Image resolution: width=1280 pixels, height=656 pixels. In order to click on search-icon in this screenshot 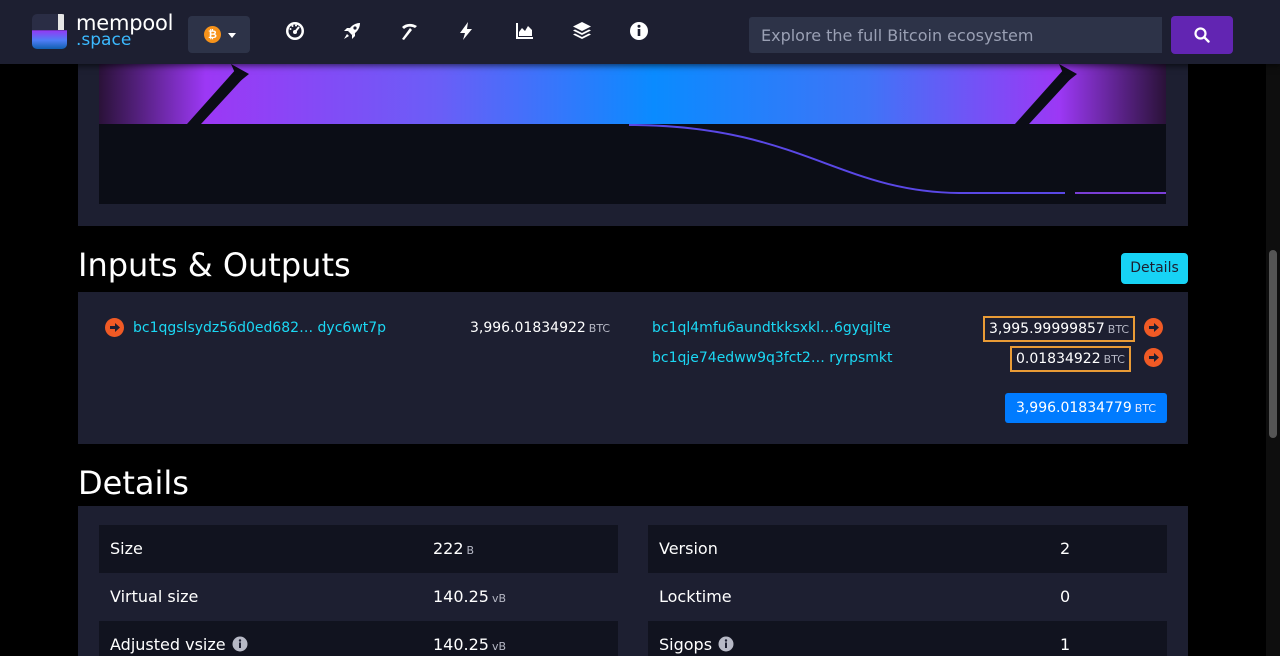, I will do `click(1202, 35)`.